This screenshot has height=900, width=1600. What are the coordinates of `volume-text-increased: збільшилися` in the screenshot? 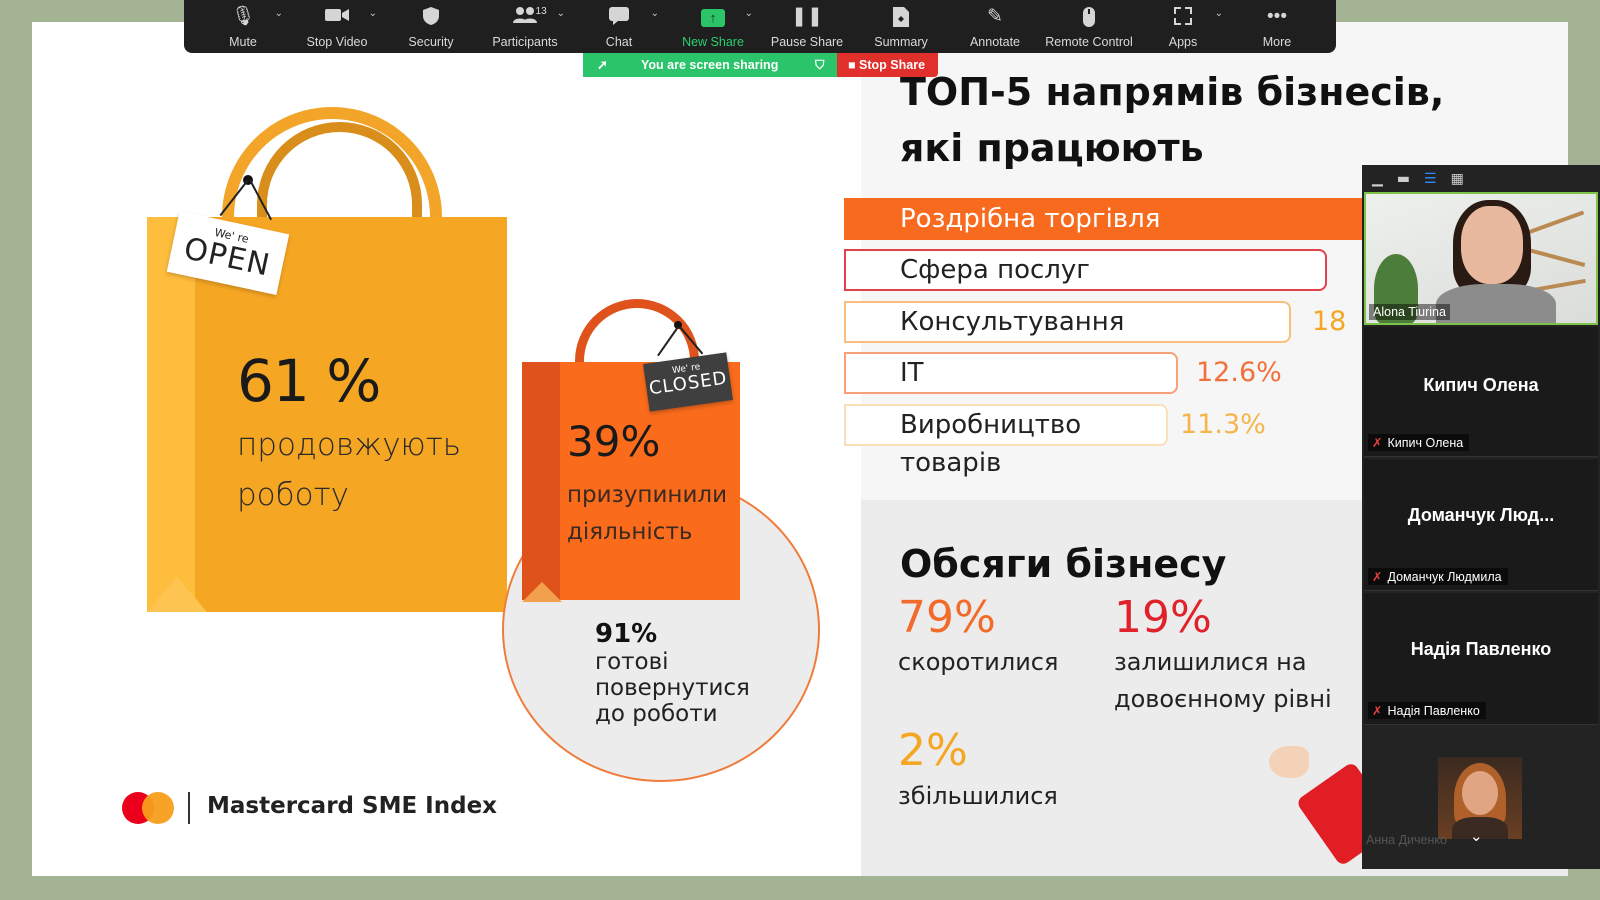 It's located at (978, 796).